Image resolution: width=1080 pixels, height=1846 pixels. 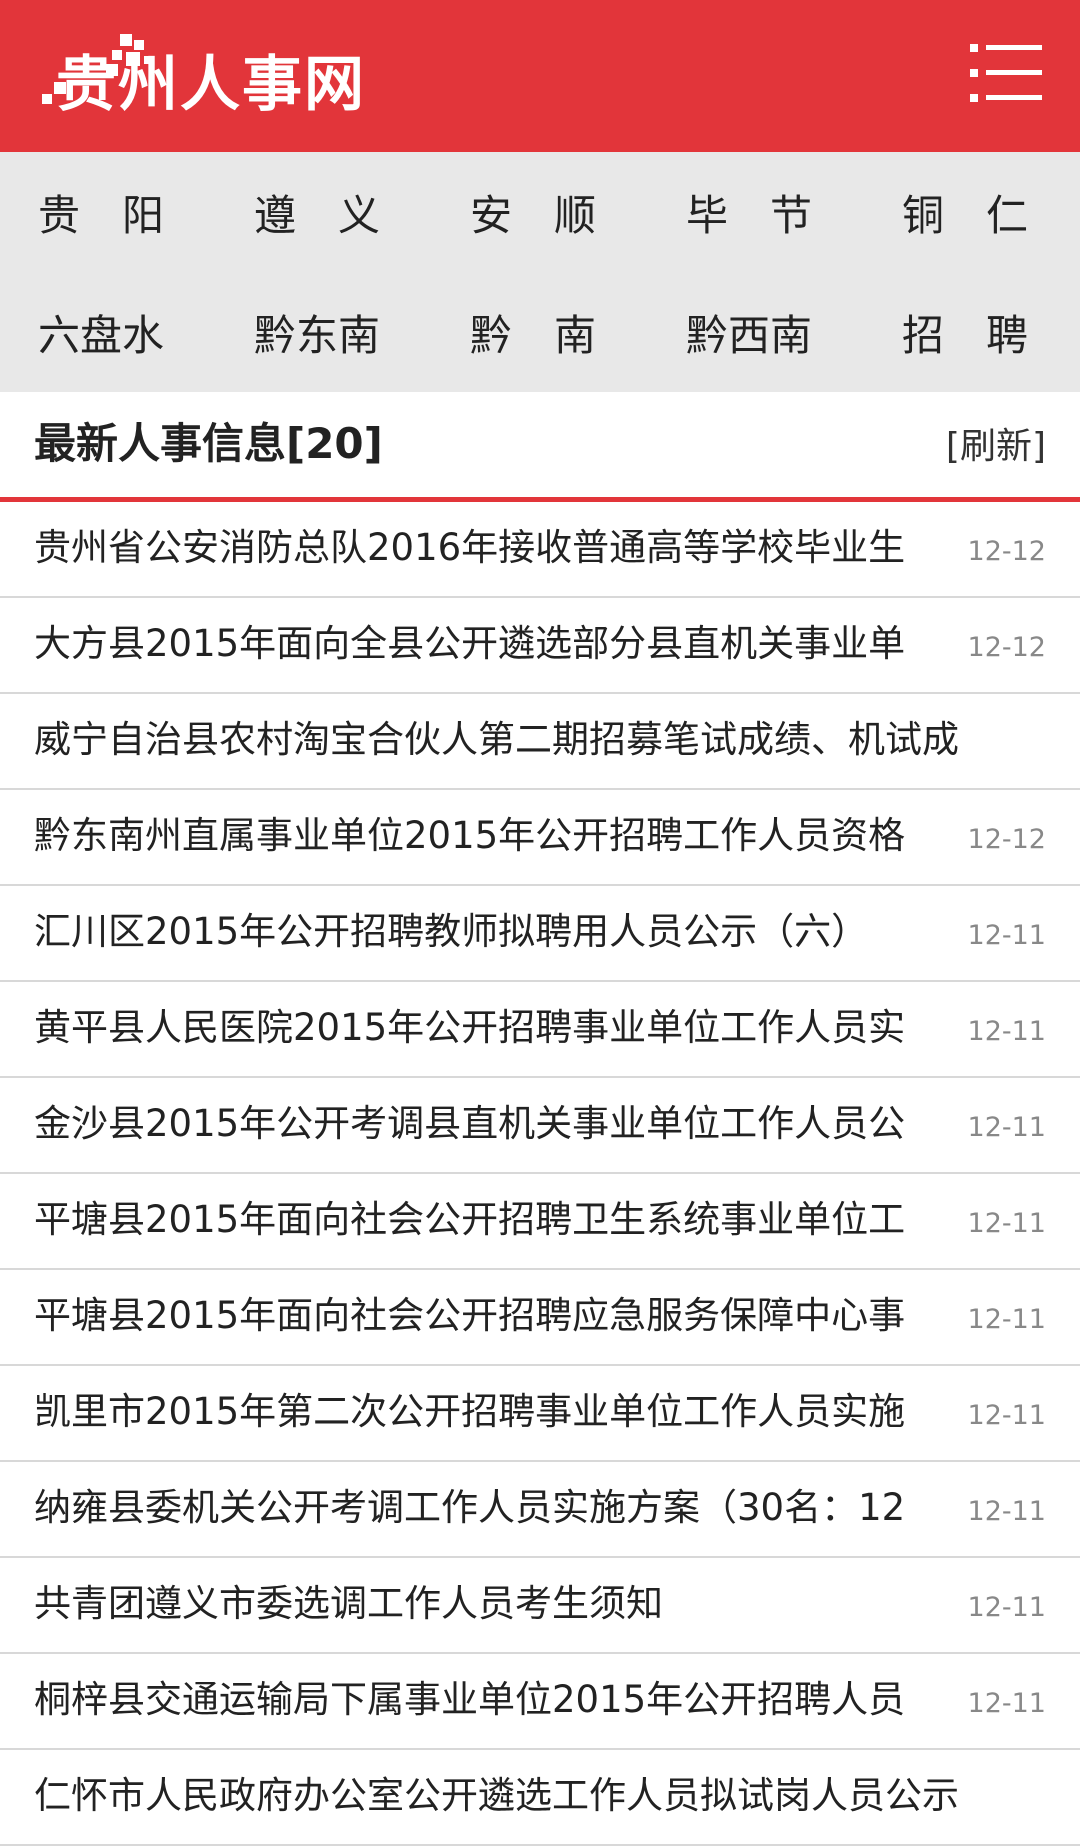 What do you see at coordinates (208, 443) in the screenshot?
I see `section-title: 最新人事信息[20]` at bounding box center [208, 443].